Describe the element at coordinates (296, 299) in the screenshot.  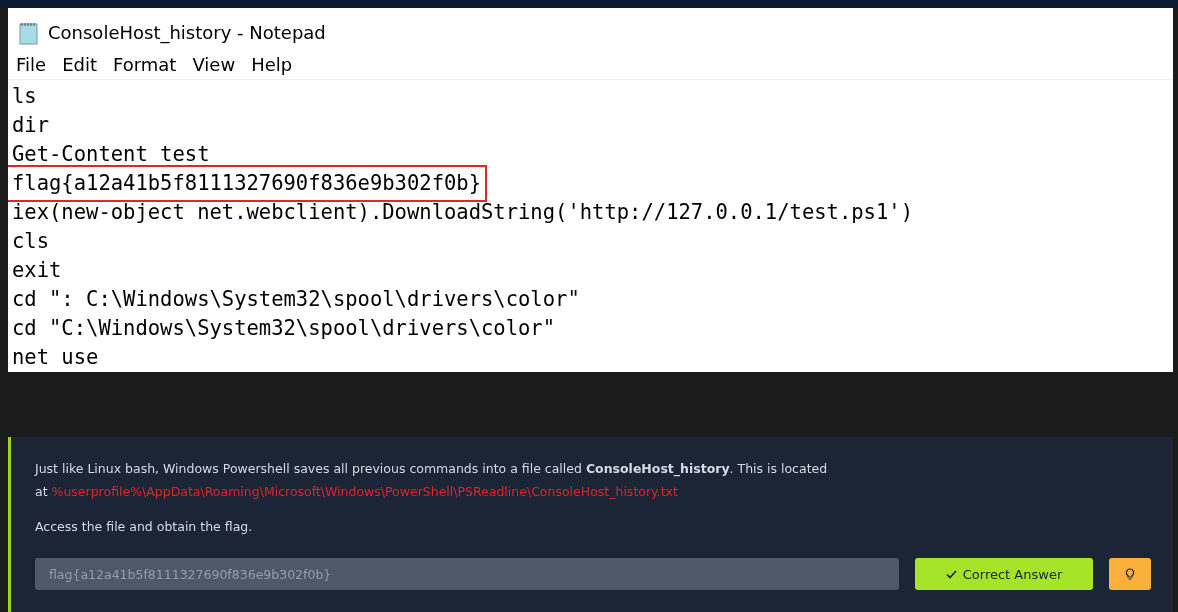
I see `text-line: cd ": C:\Windows\System32\spool\drivers\color"` at that location.